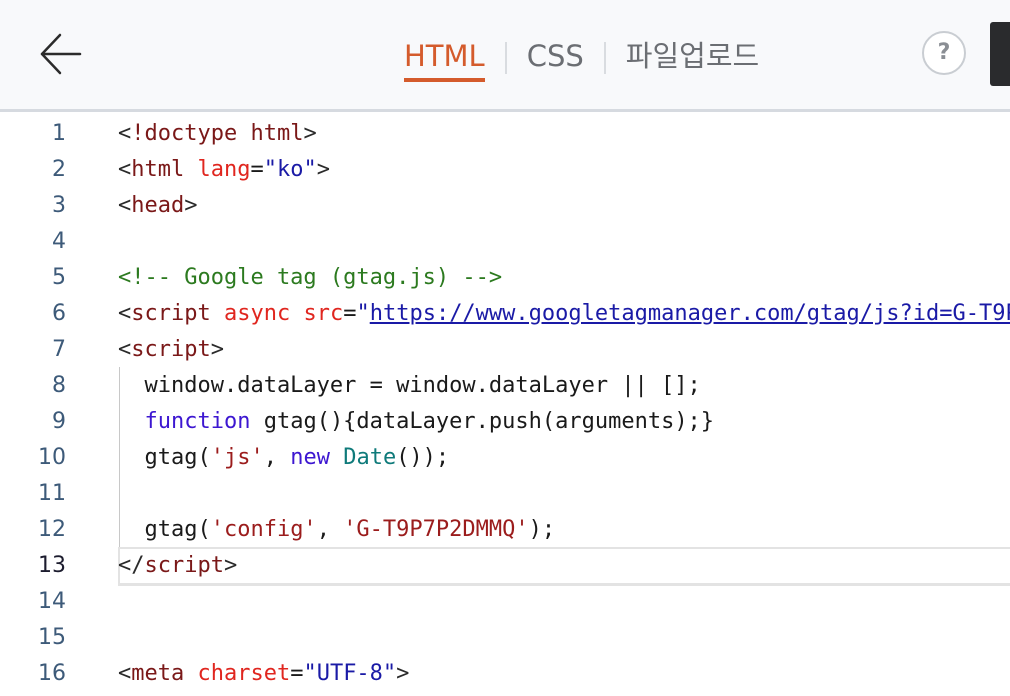  Describe the element at coordinates (158, 673) in the screenshot. I see `code-token-tagname: meta` at that location.